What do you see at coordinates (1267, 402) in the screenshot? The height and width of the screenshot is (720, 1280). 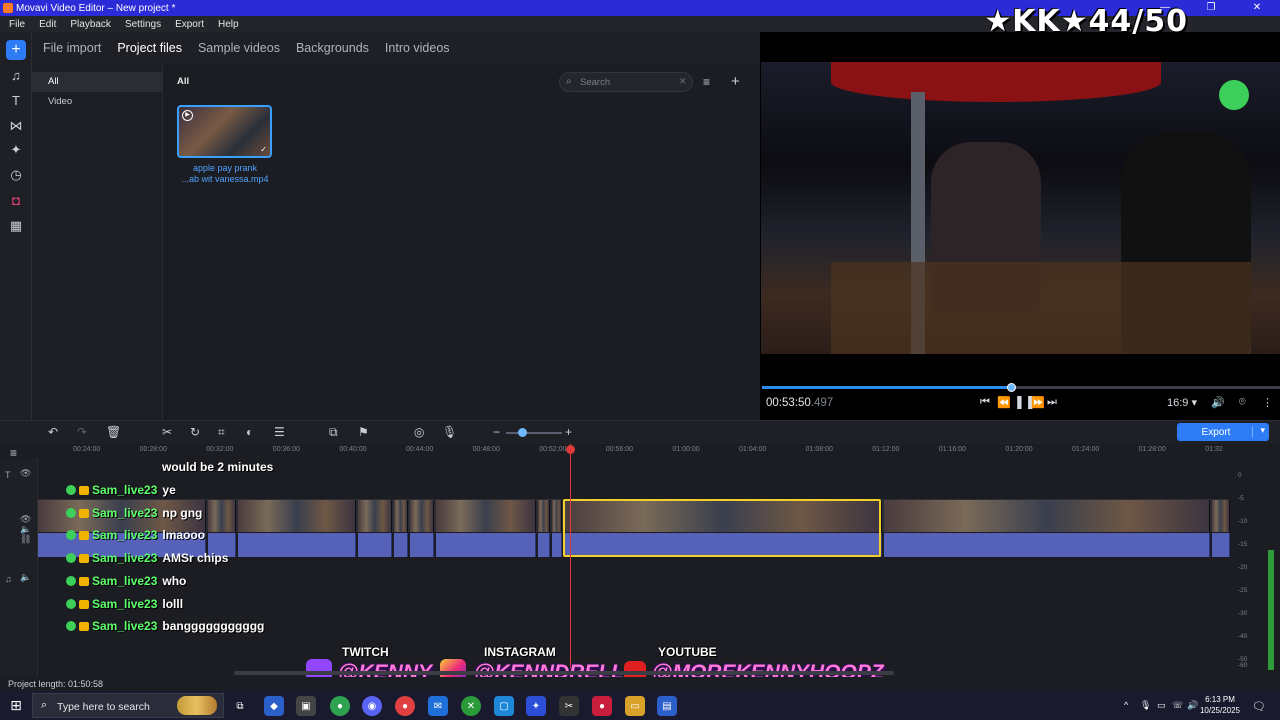 I see `more-options-icon: ⋮` at bounding box center [1267, 402].